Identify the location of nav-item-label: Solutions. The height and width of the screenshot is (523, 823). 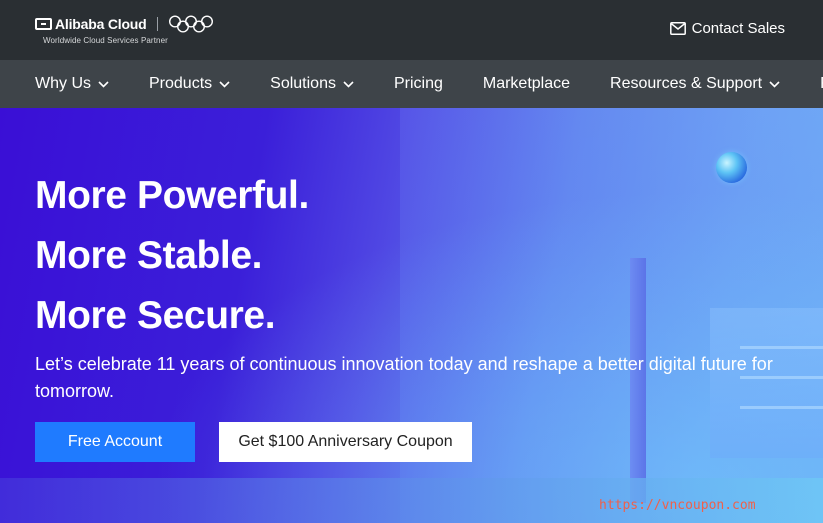
(303, 83).